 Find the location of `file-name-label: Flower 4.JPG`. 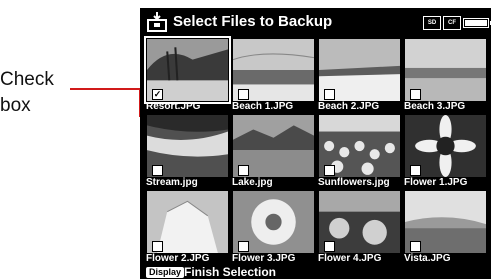

file-name-label: Flower 4.JPG is located at coordinates (350, 258).